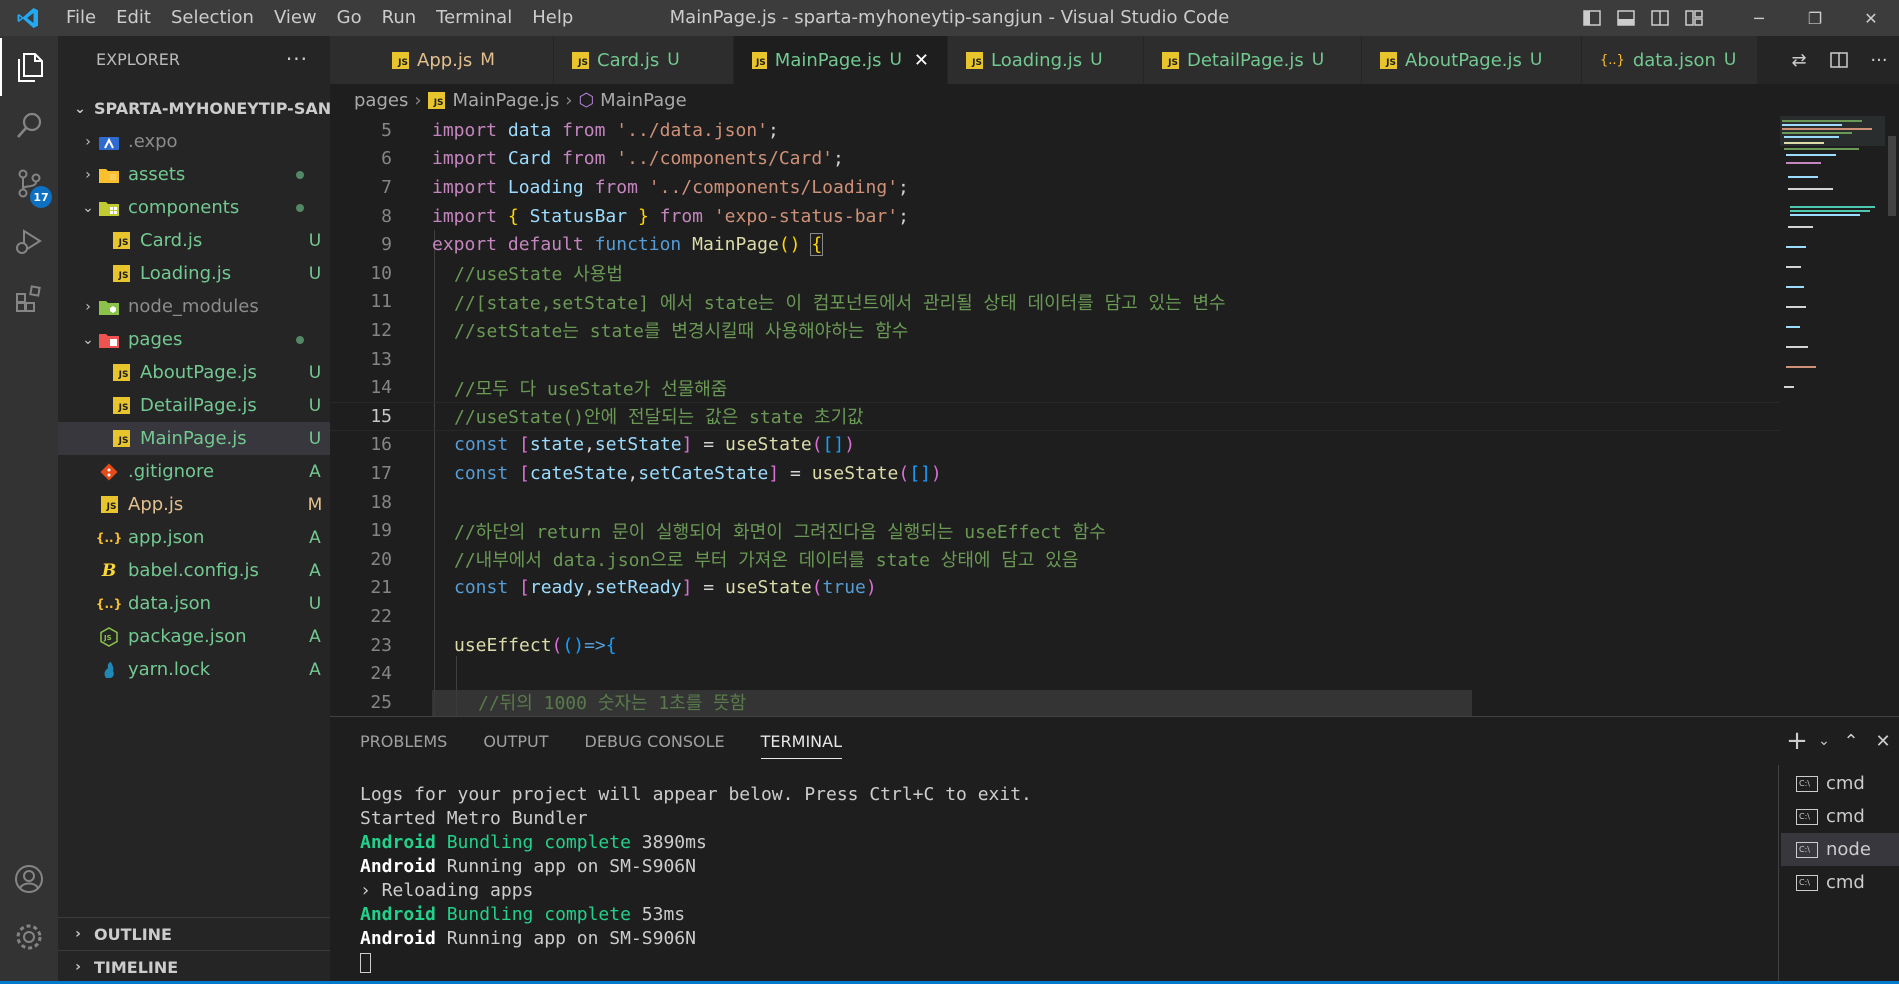  I want to click on outline-section: › OUTLINE, so click(194, 933).